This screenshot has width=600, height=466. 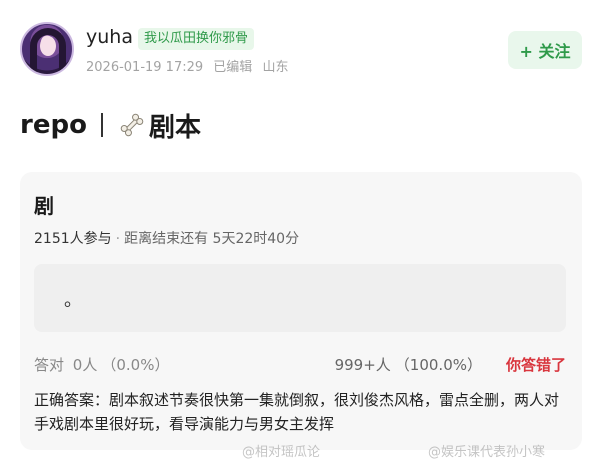 I want to click on wrong-status: 你答错了, so click(x=535, y=365).